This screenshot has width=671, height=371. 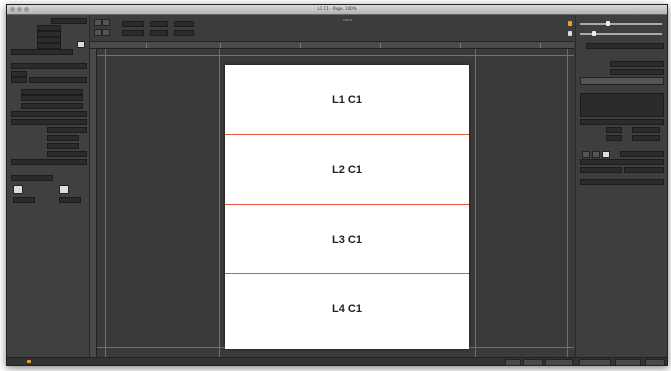 What do you see at coordinates (332, 45) in the screenshot?
I see `horizontal-ruler` at bounding box center [332, 45].